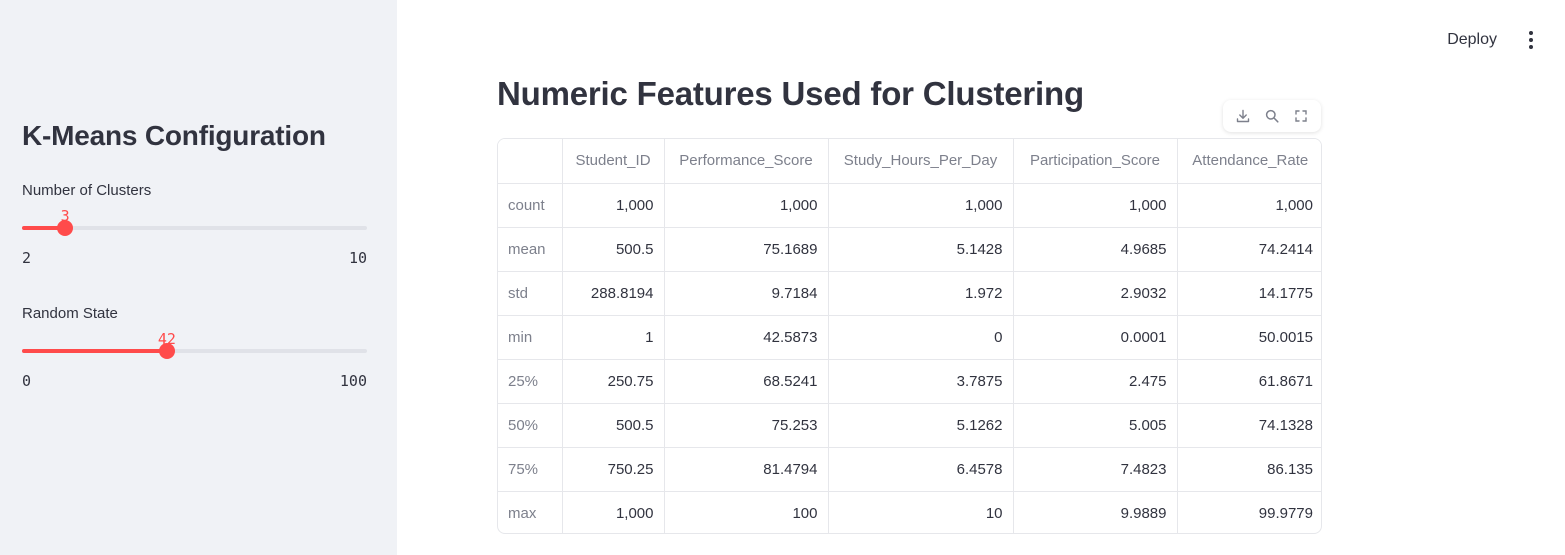  I want to click on row-label: max, so click(530, 512).